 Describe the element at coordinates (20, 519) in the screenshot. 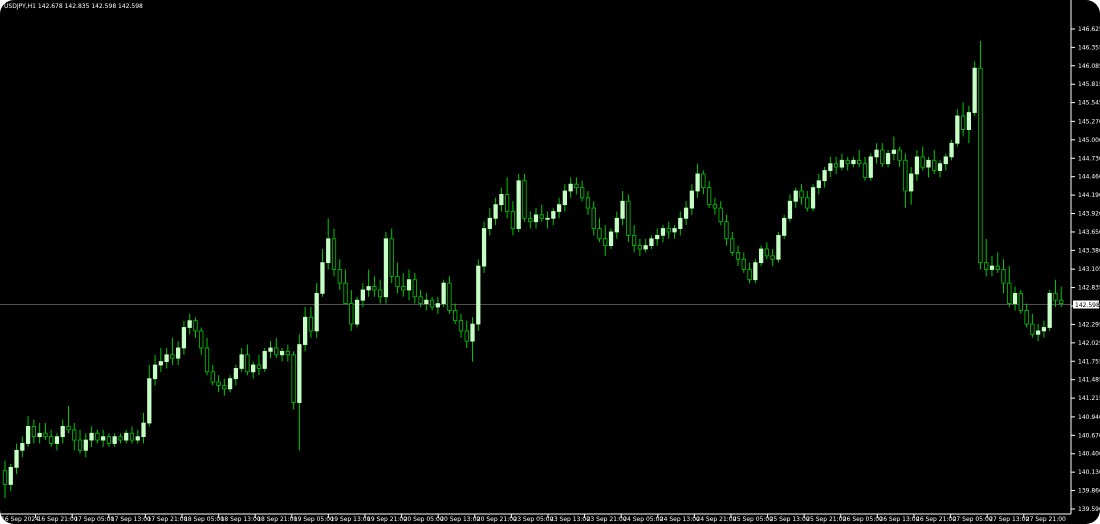

I see `time-tick-label: 16 Sep 2024` at that location.